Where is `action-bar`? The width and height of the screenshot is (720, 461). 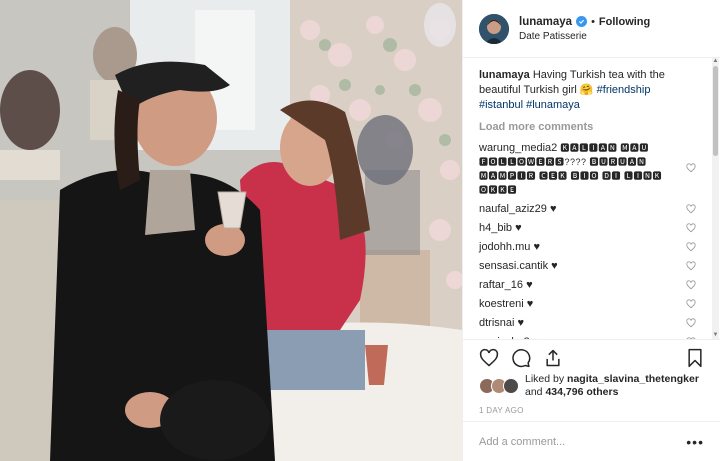 action-bar is located at coordinates (591, 357).